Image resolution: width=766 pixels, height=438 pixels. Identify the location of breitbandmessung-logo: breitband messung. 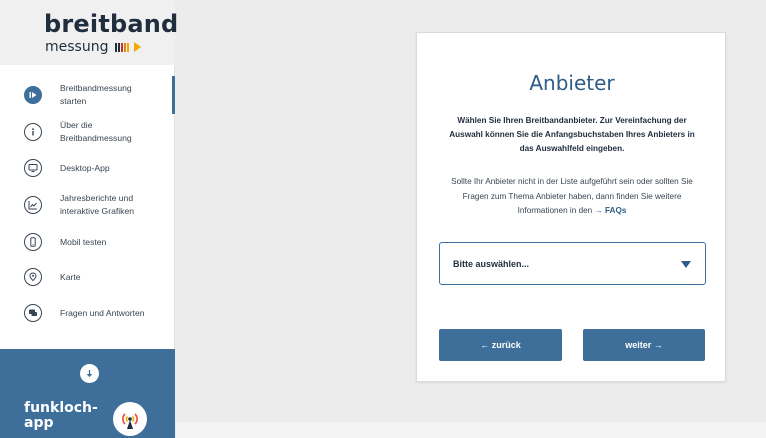
(89, 32).